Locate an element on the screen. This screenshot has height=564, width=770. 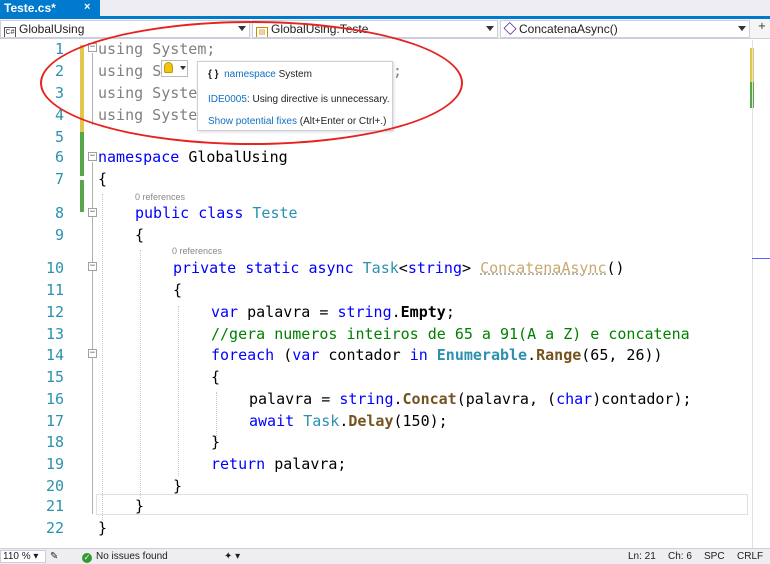
project-dropdown-value: GlobalUsing is located at coordinates (52, 29).